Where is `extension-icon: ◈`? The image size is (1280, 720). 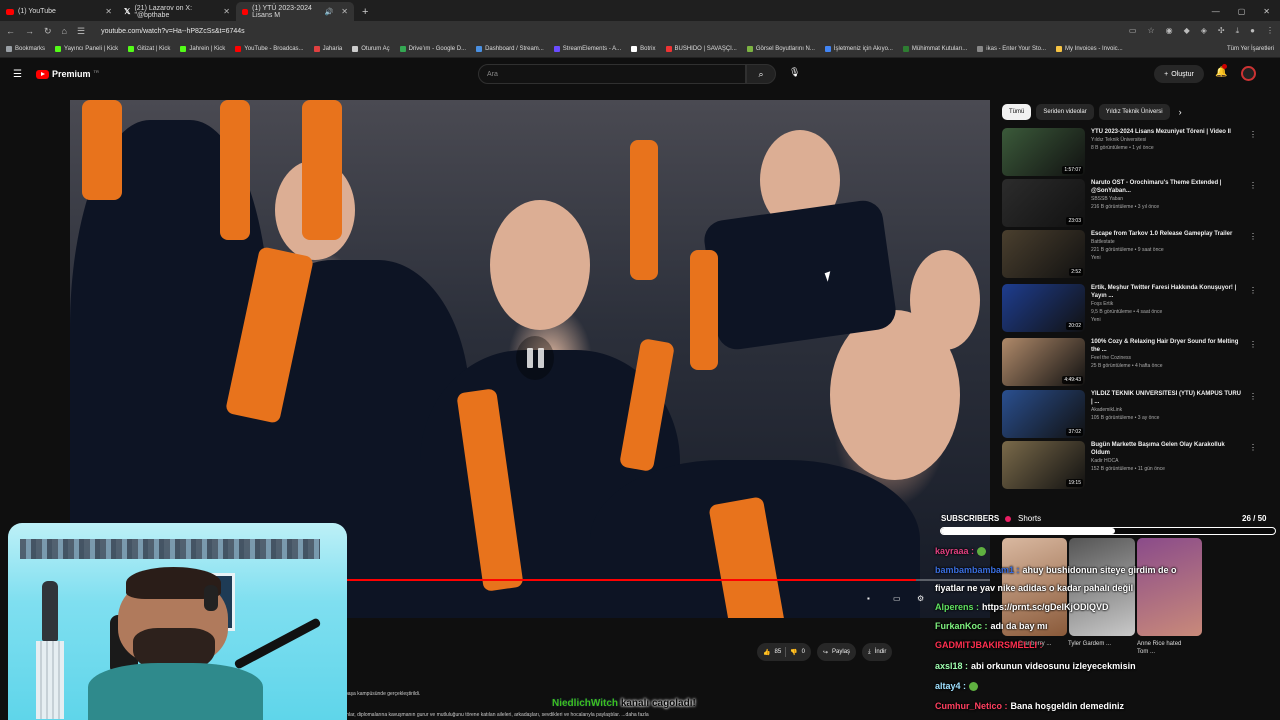
extension-icon: ◈ is located at coordinates (1204, 31).